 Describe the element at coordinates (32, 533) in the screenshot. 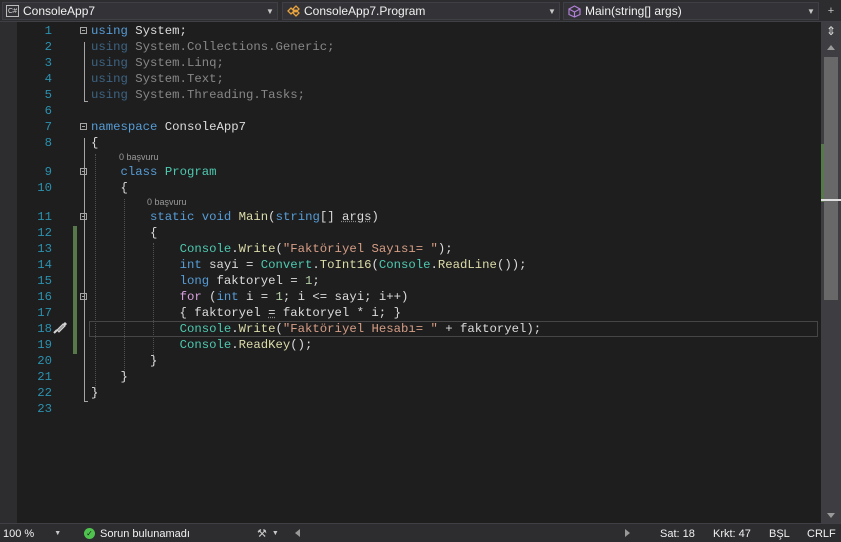

I see `zoom-dropdown: 100 % ▼` at that location.